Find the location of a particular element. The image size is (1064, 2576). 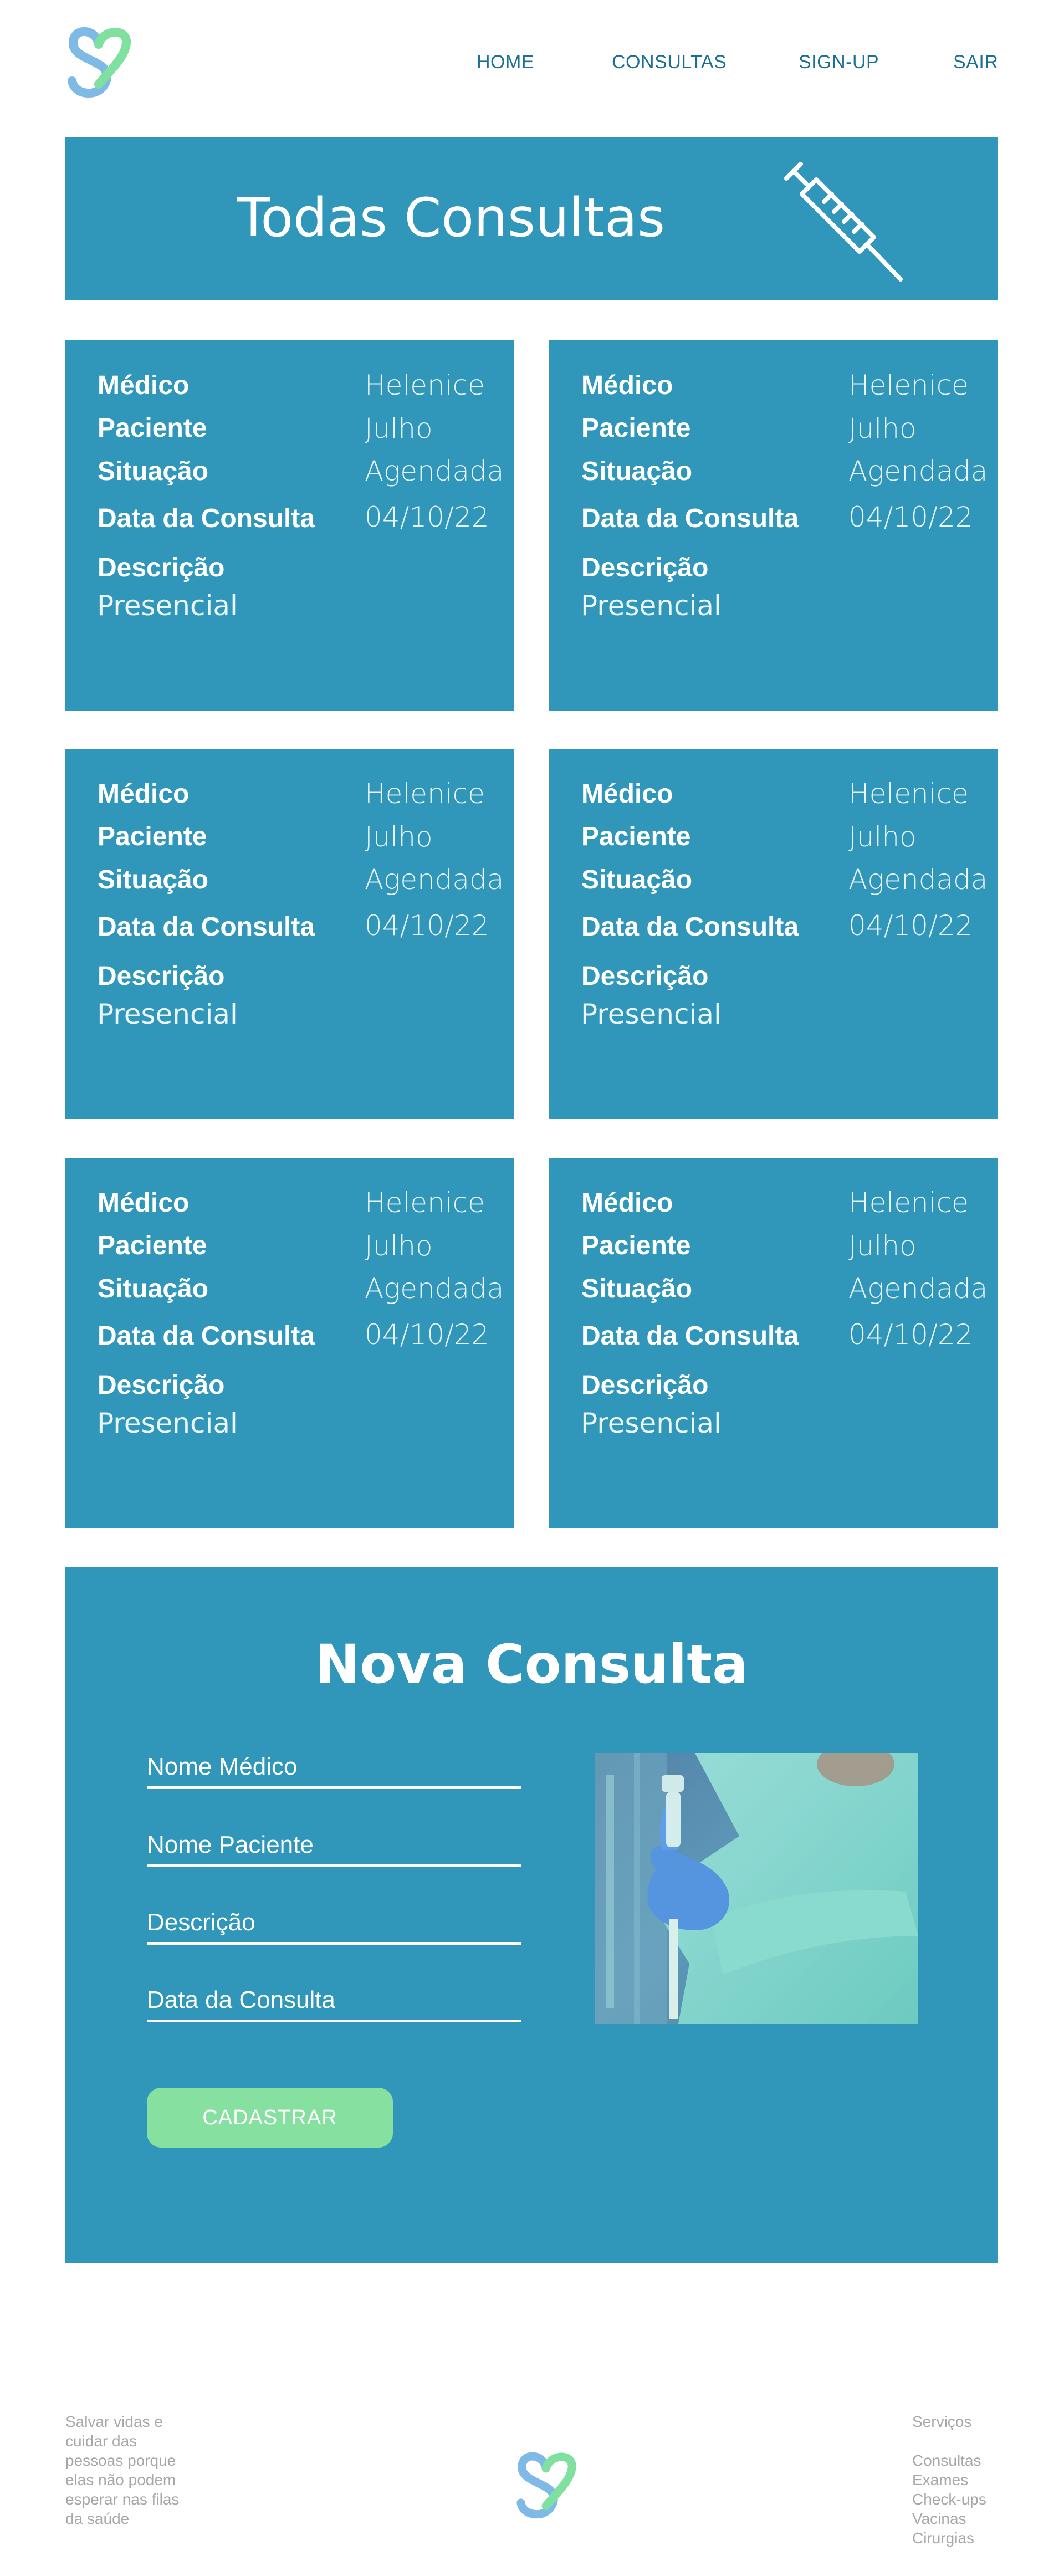

main-nav: HOME CONSULTAS SIGN-UP SAIR is located at coordinates (532, 62).